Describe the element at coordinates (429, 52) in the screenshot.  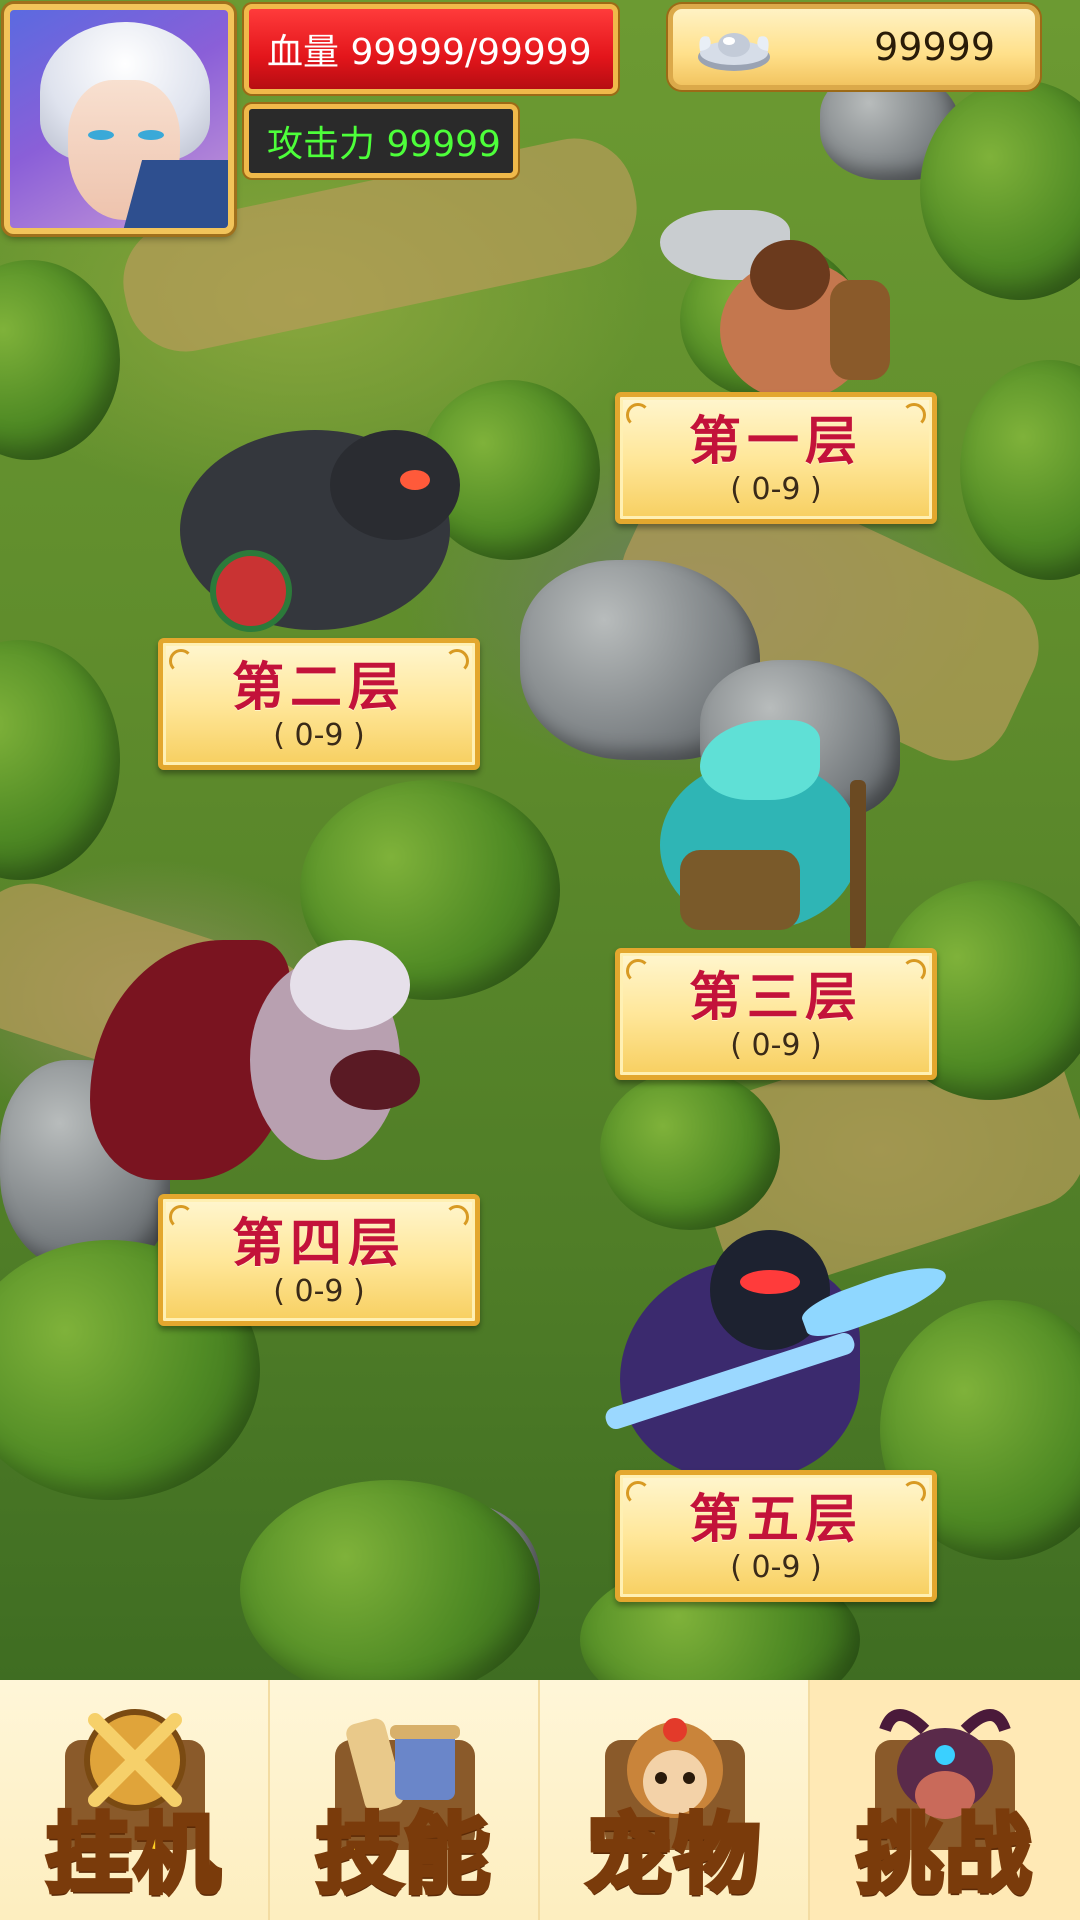
I see `hp-text: 血量 99999/99999` at that location.